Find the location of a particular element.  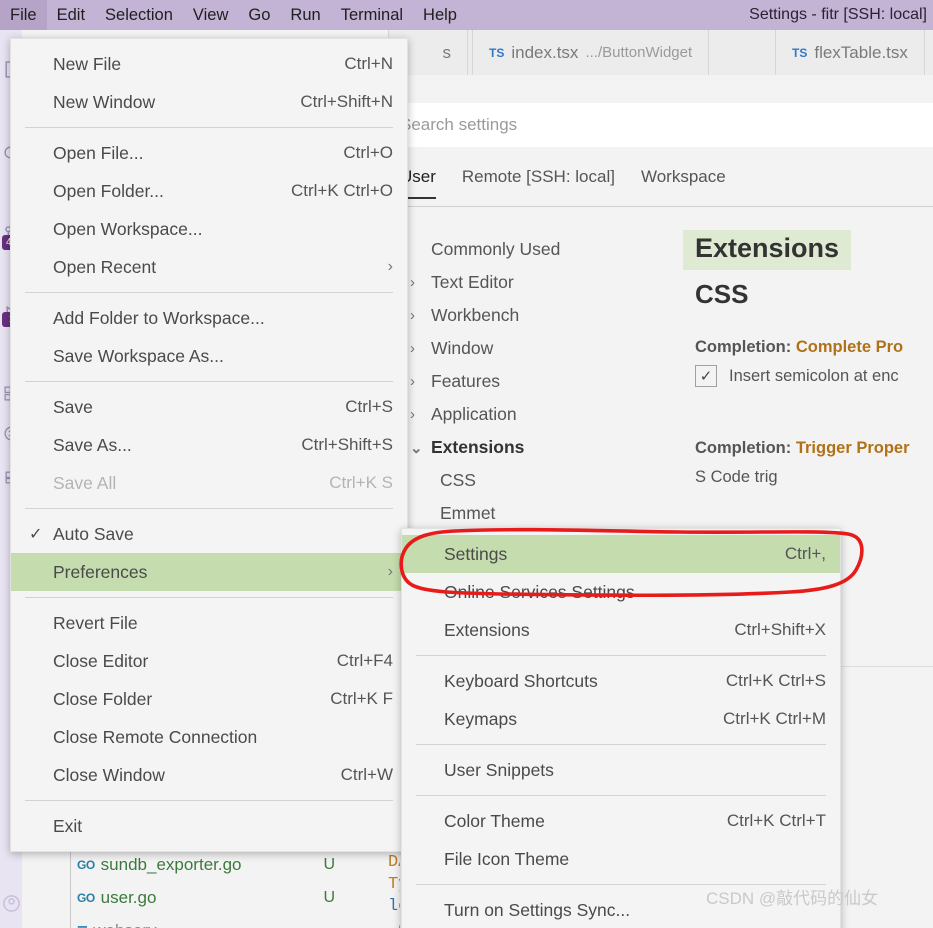

toc-item-features: › Features is located at coordinates (545, 381).